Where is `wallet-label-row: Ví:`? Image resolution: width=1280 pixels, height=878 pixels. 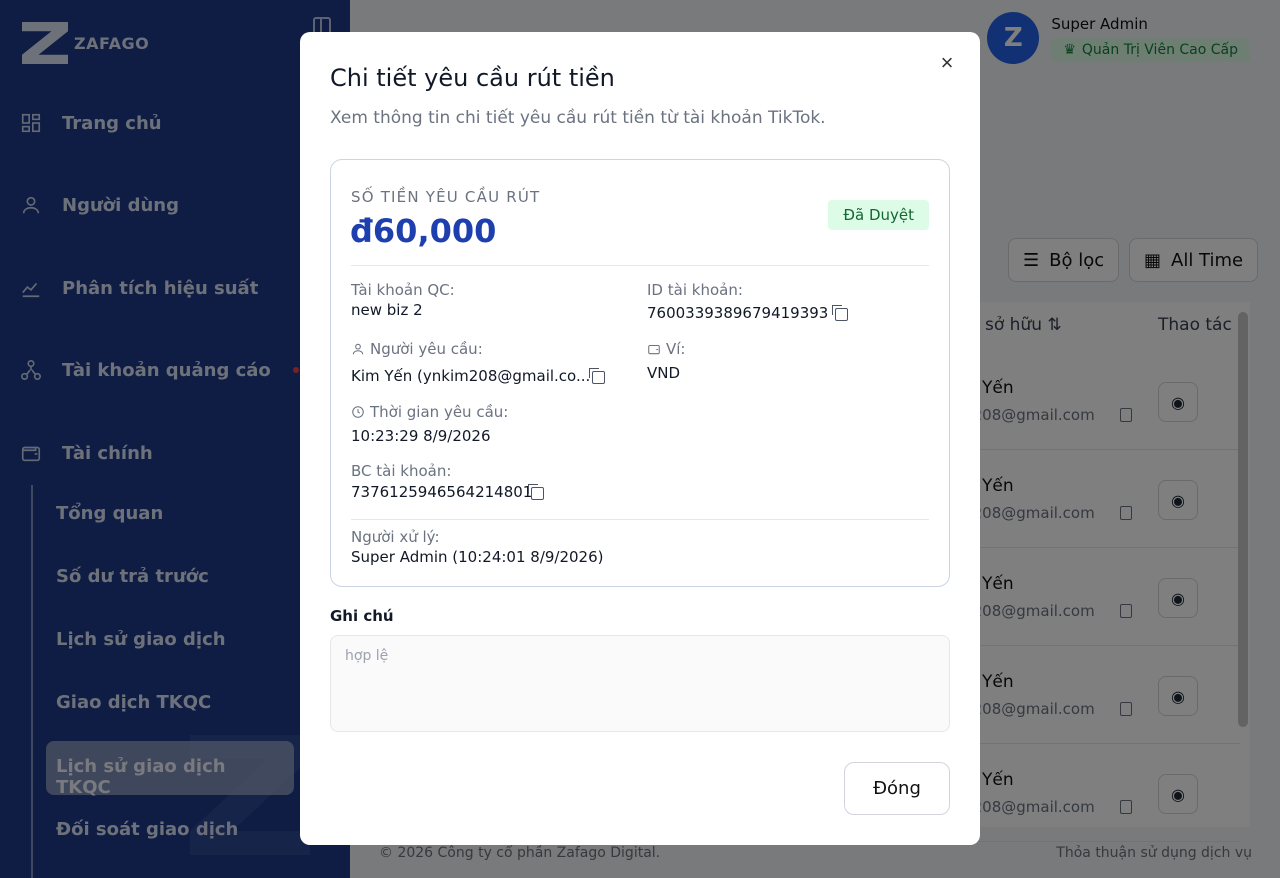
wallet-label-row: Ví: is located at coordinates (666, 349).